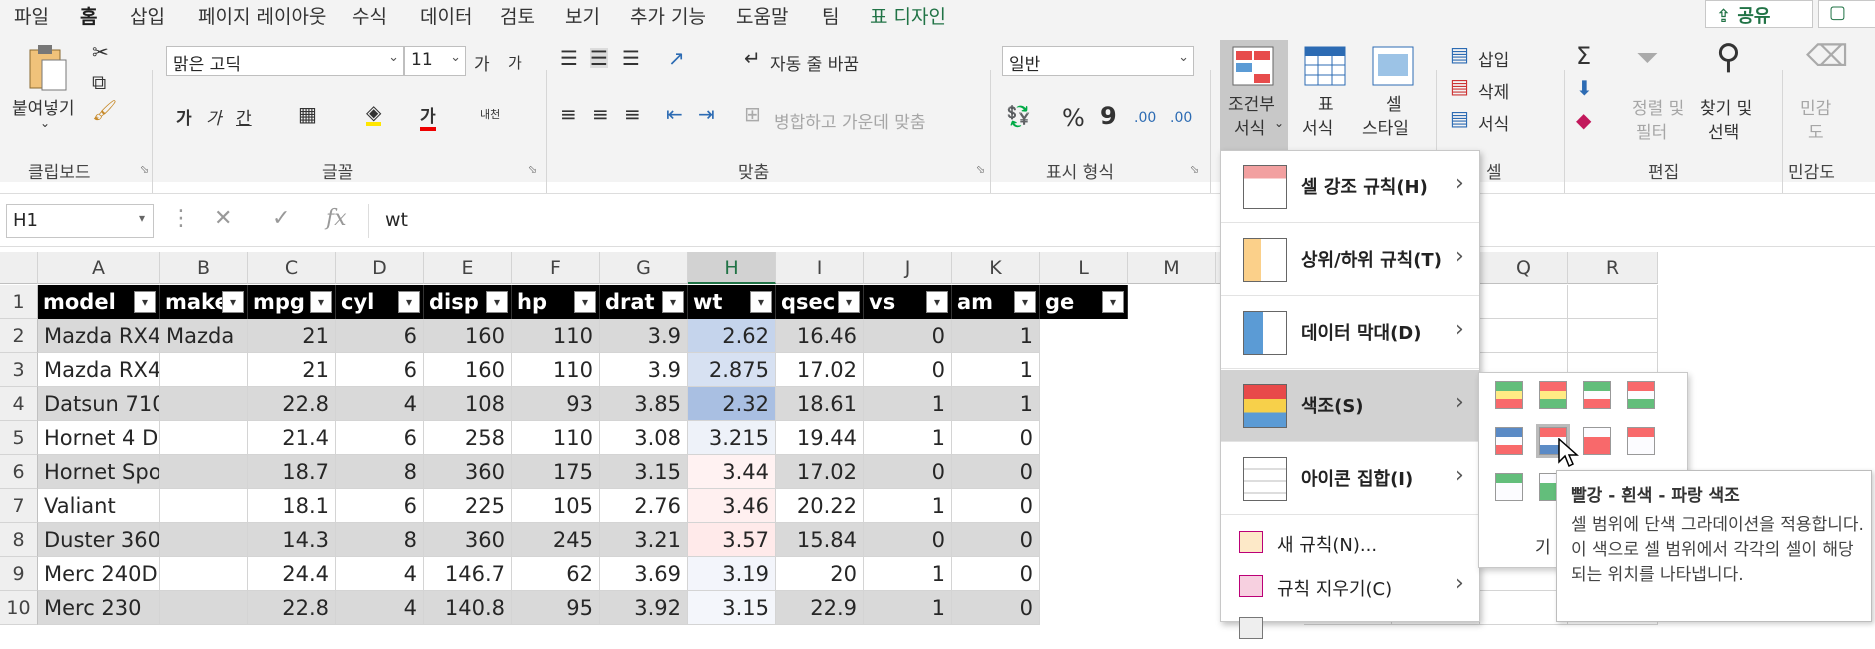  What do you see at coordinates (1493, 90) in the screenshot?
I see `delete-cells-button: 삭제` at bounding box center [1493, 90].